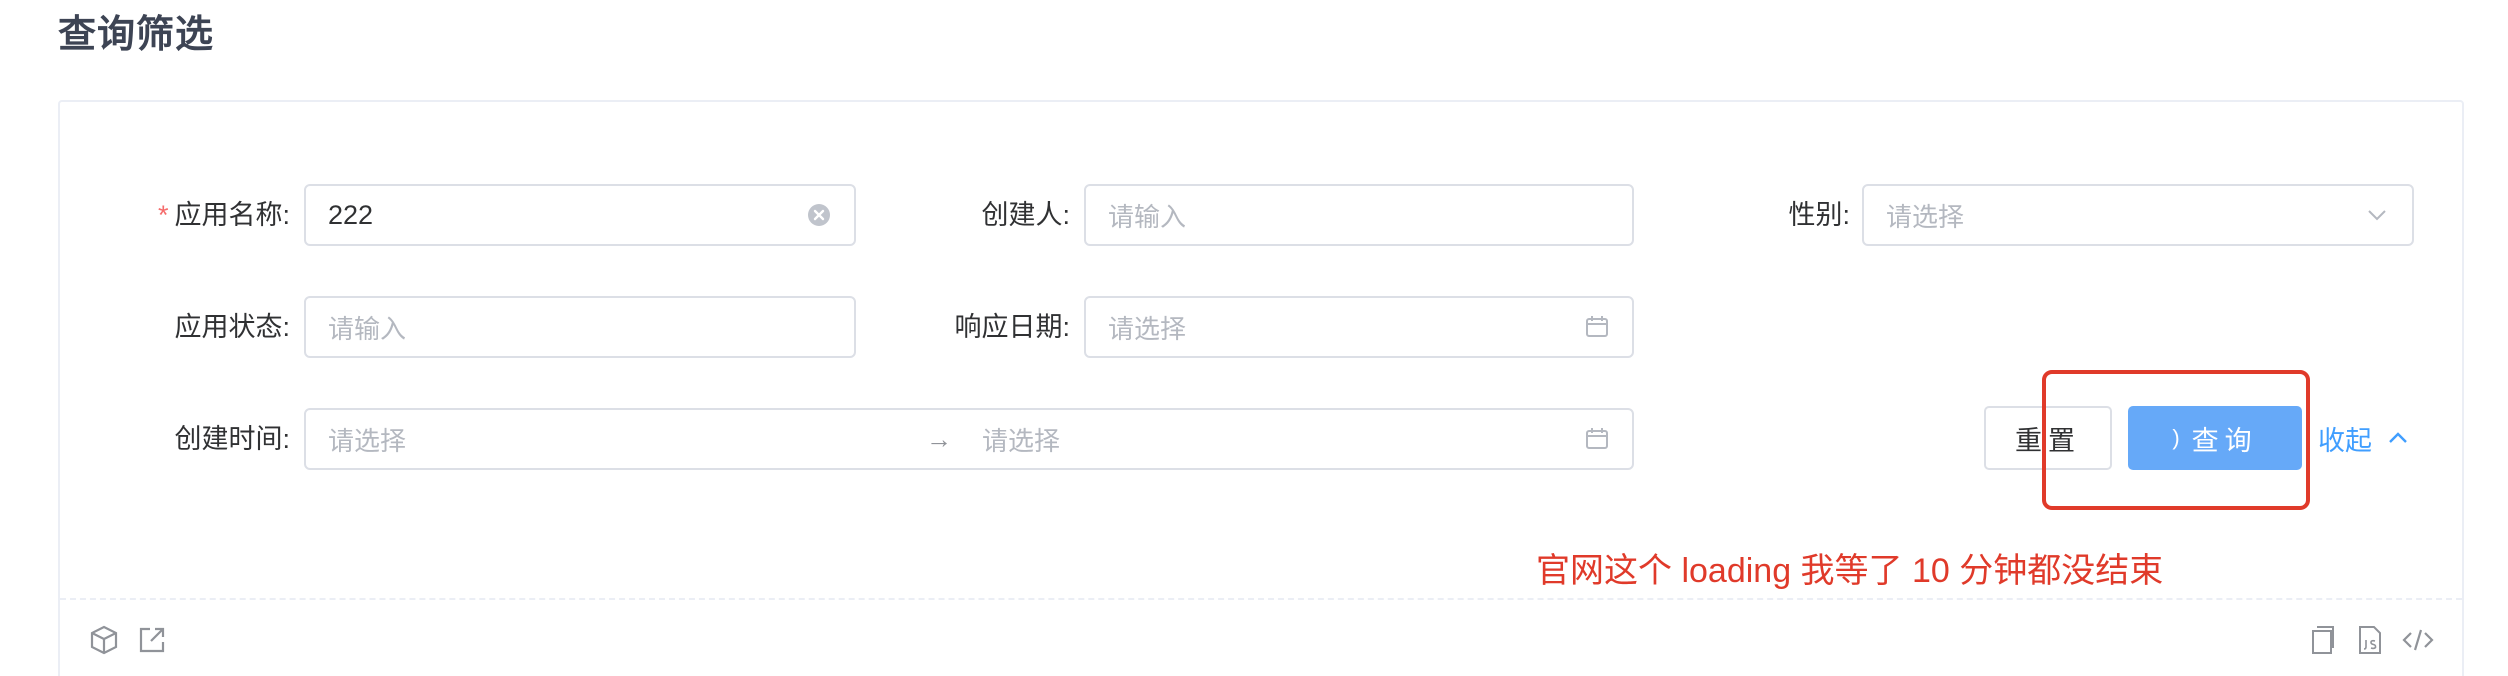 The image size is (2508, 676). What do you see at coordinates (1850, 571) in the screenshot?
I see `annotation-text: 官网这个 loading 我等了 10 分钟都没结束` at bounding box center [1850, 571].